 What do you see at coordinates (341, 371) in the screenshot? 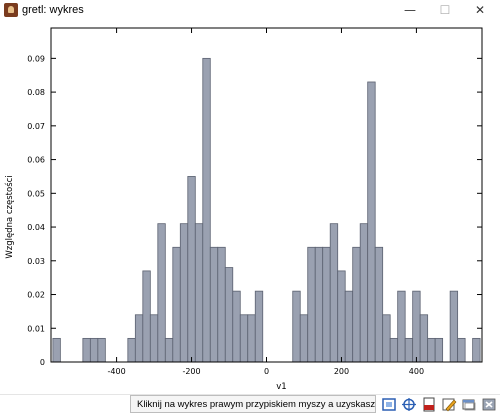
I see `x-tick-label: 200` at bounding box center [341, 371].